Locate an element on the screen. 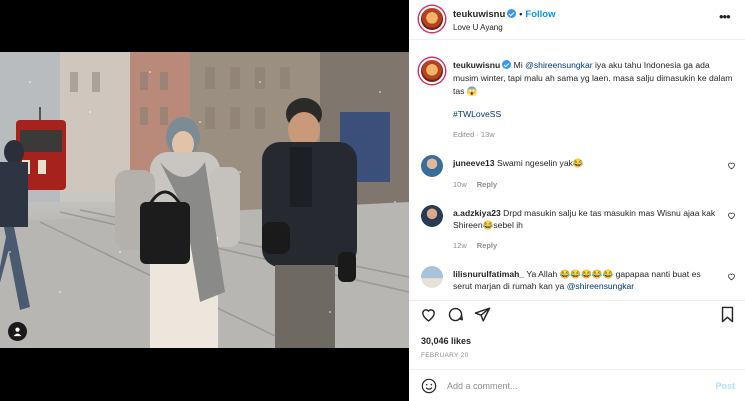 Image resolution: width=745 pixels, height=401 pixels. comment-icon is located at coordinates (455, 314).